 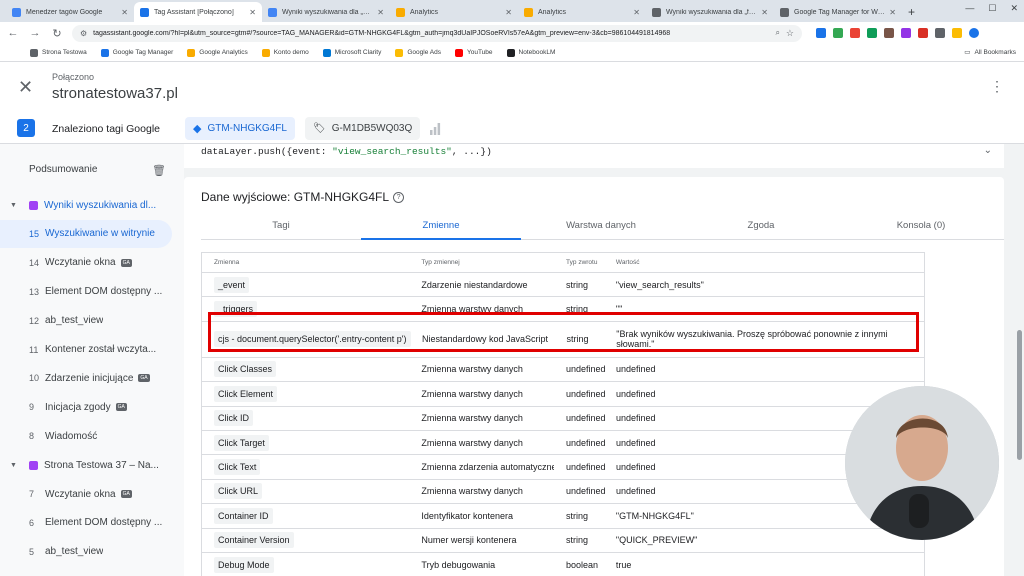 I want to click on bookmark-item: Google Ads, so click(x=418, y=52).